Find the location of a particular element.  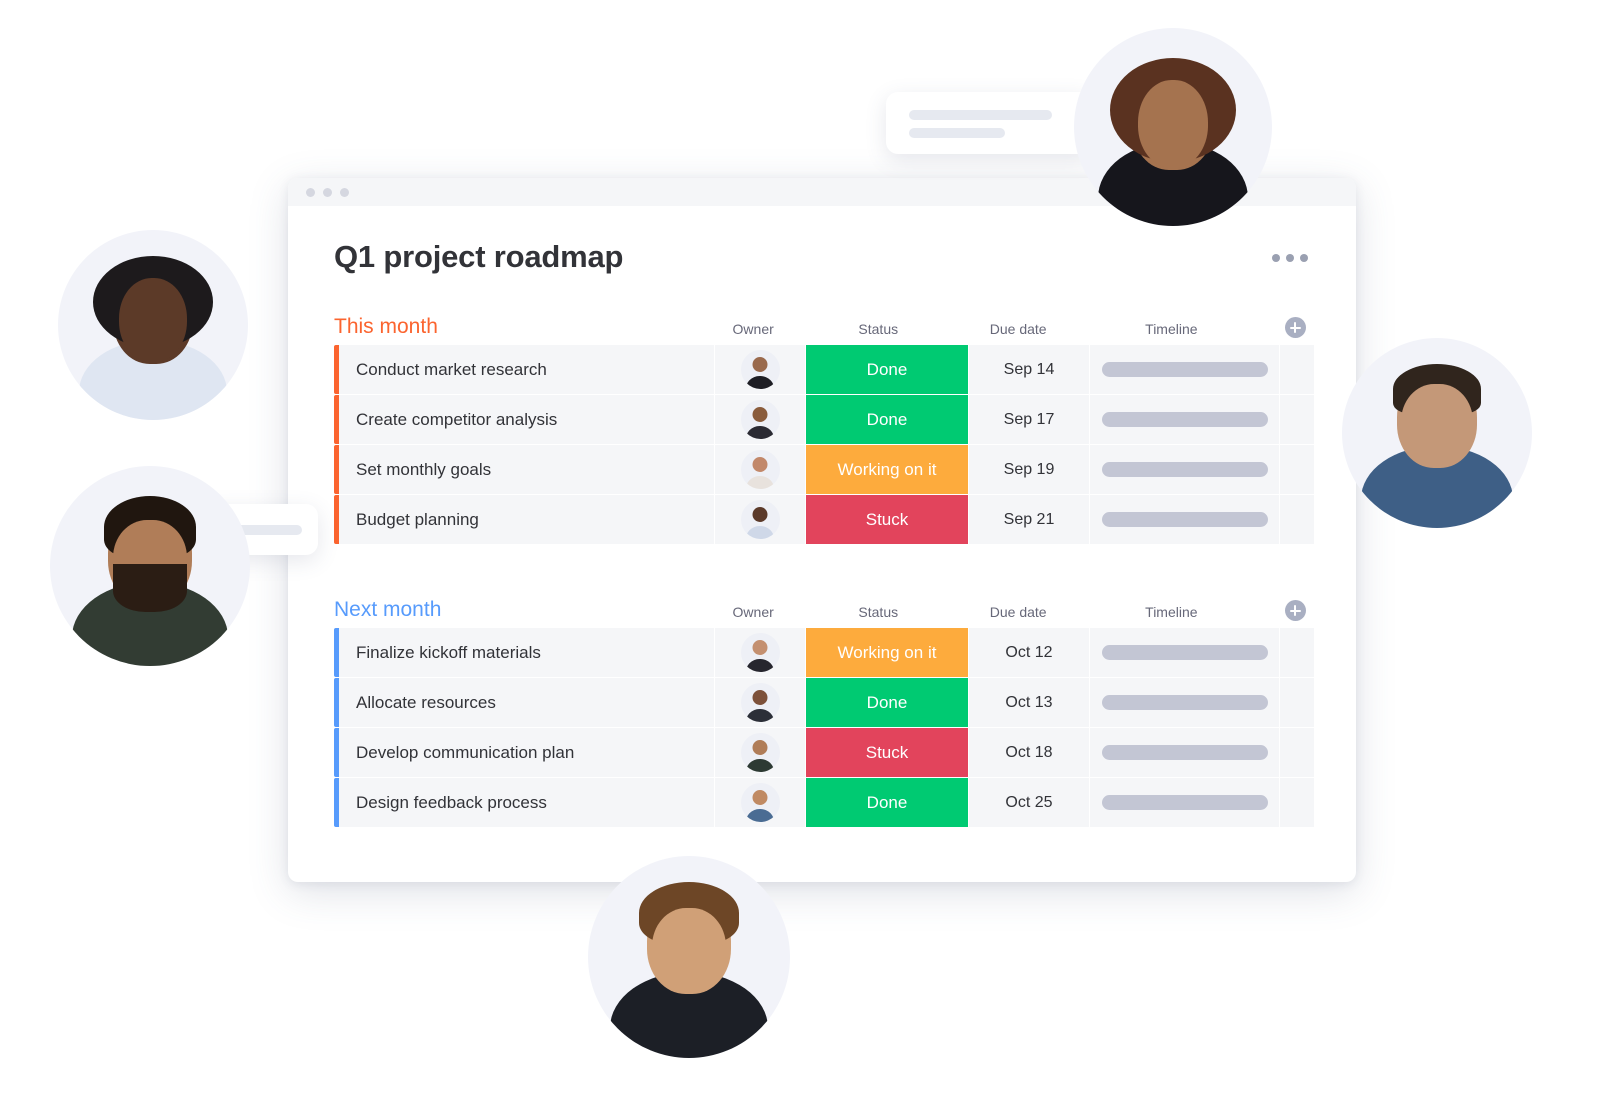

table-row: Develop communication plan Stuck Oct 18 is located at coordinates (830, 753).